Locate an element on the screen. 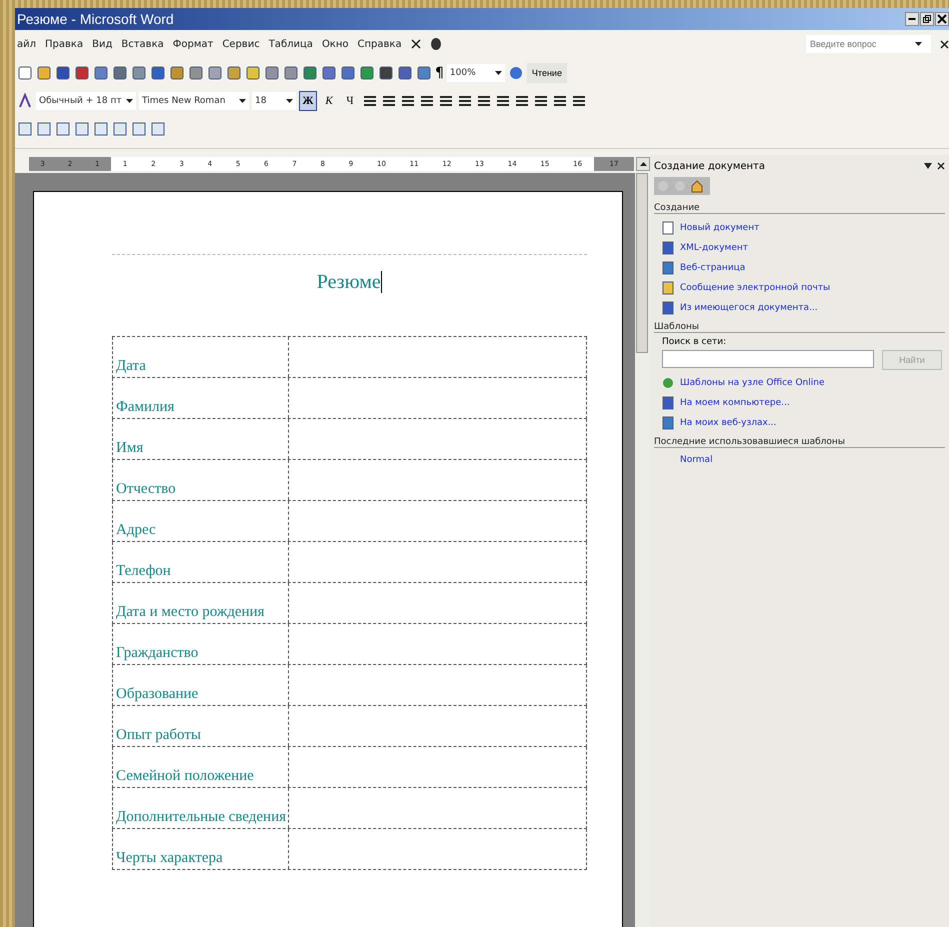 This screenshot has height=927, width=949. pilcrow-button: ¶ is located at coordinates (439, 73).